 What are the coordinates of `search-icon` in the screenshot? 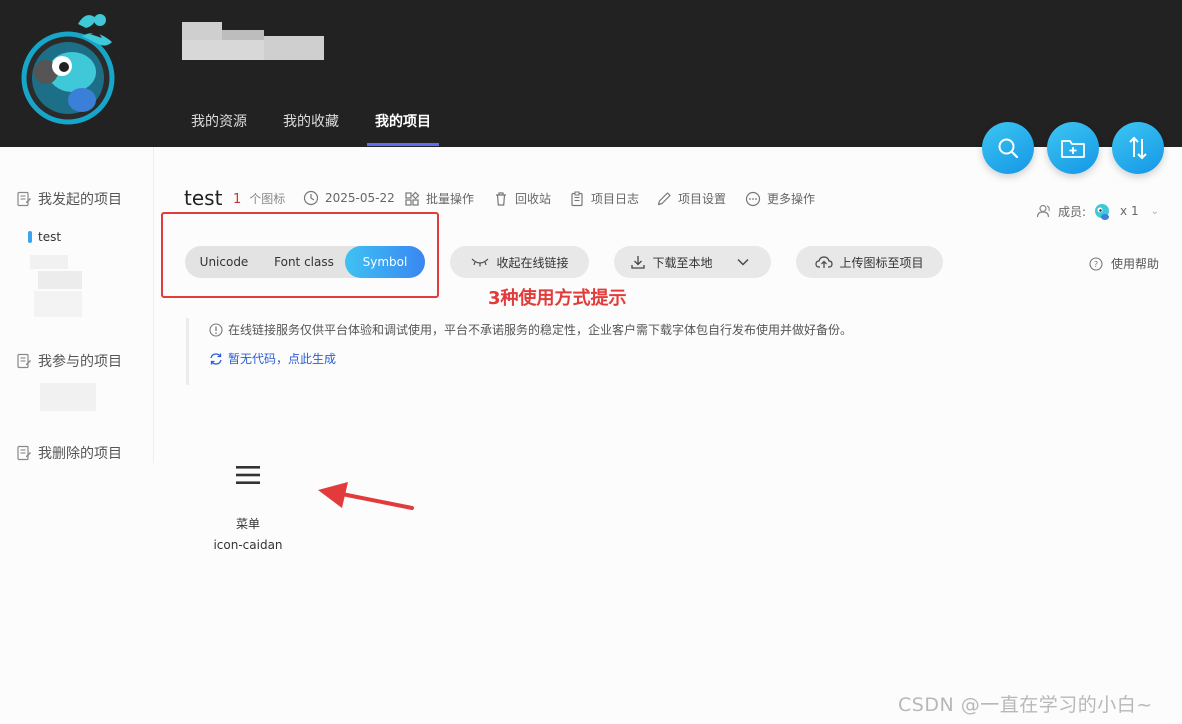 It's located at (1008, 148).